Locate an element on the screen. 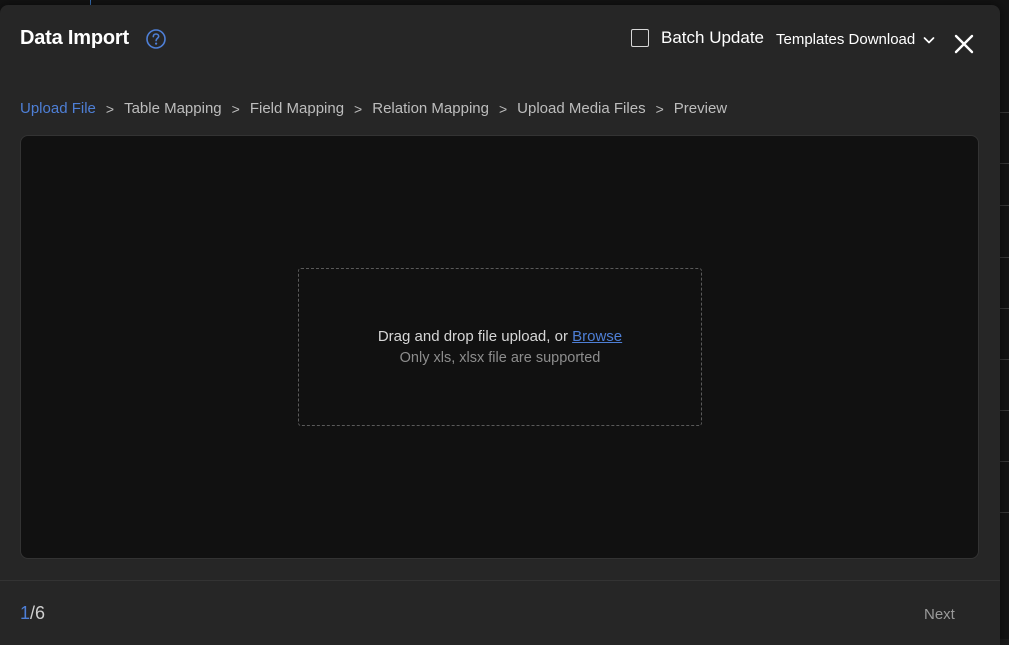  templates-download-dropdown: Templates Download is located at coordinates (855, 39).